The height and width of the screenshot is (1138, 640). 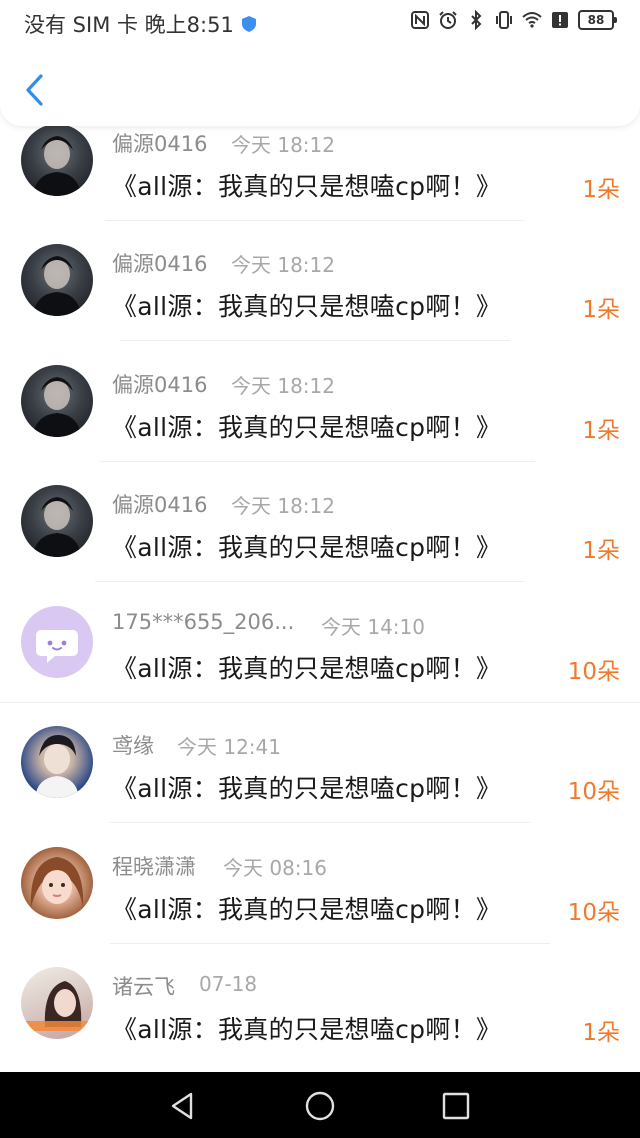 I want to click on header-card: 没有 SIM 卡 晚上8:51 88, so click(x=320, y=63).